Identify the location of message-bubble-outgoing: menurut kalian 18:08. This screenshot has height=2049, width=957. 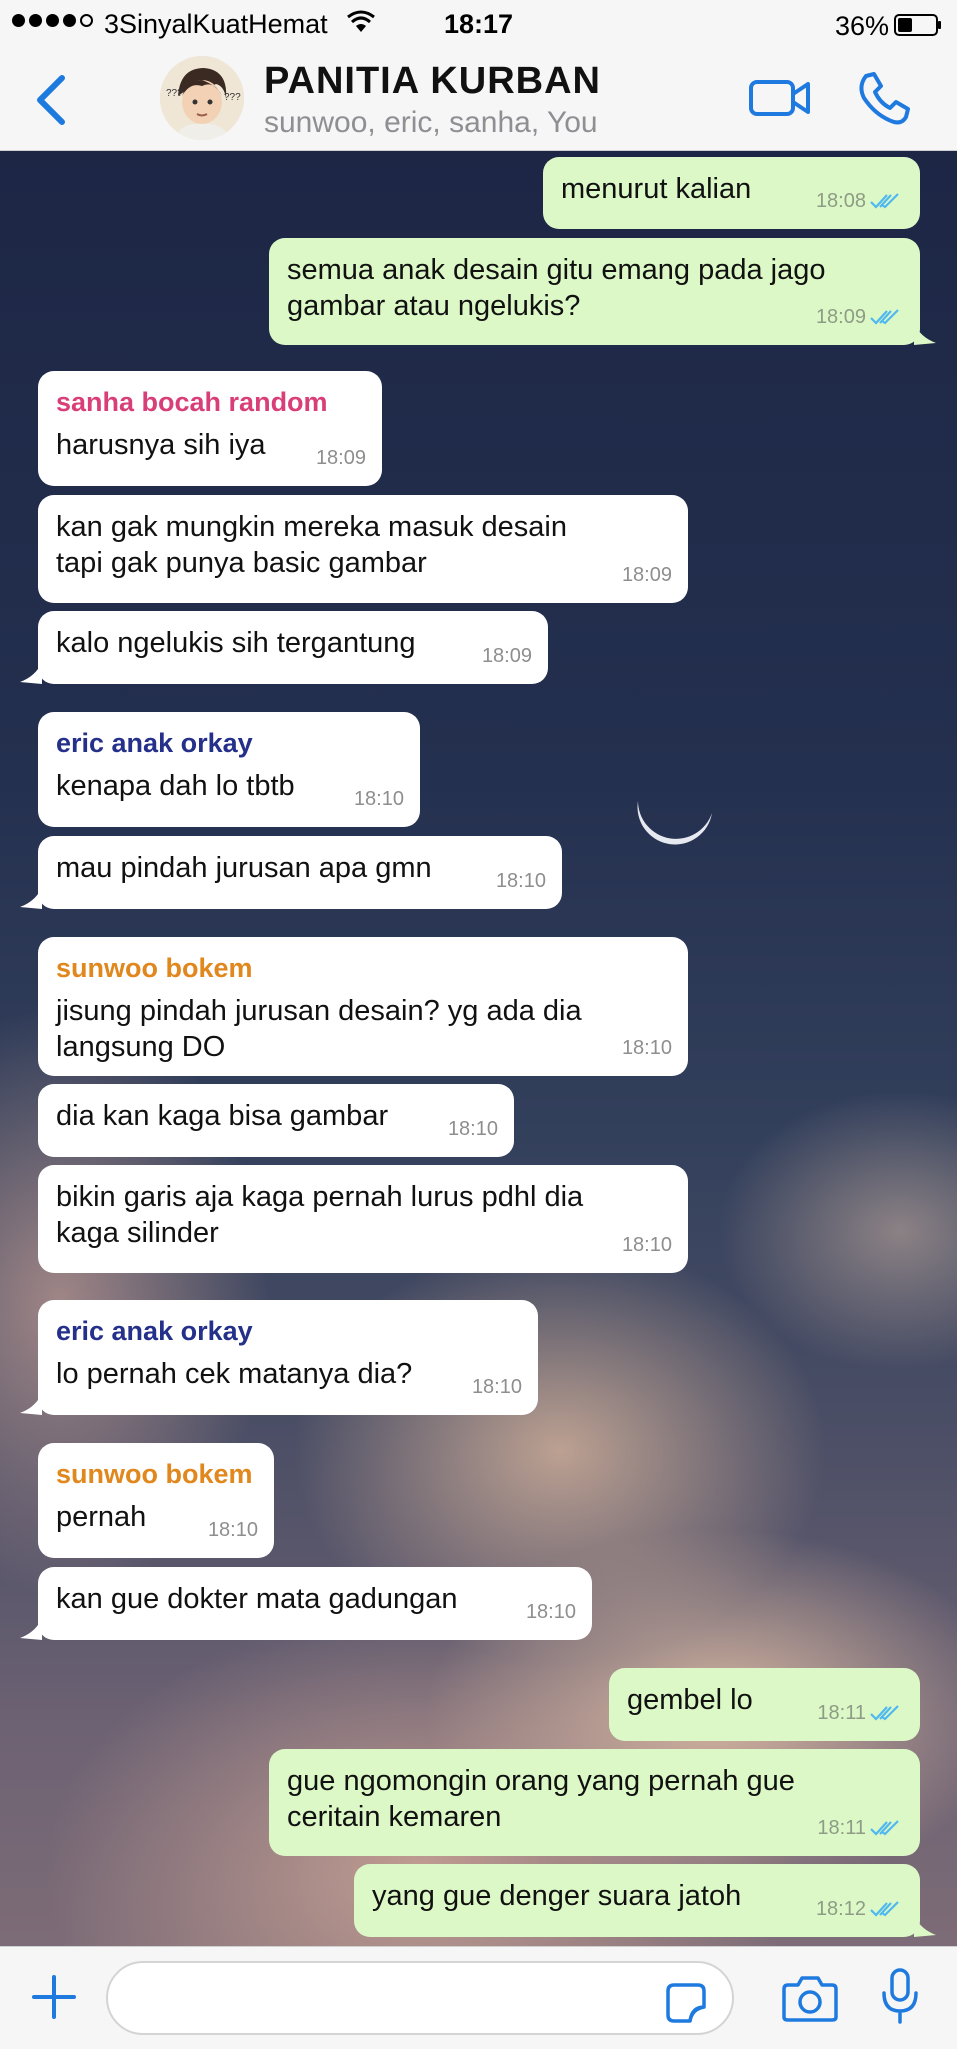
(731, 193).